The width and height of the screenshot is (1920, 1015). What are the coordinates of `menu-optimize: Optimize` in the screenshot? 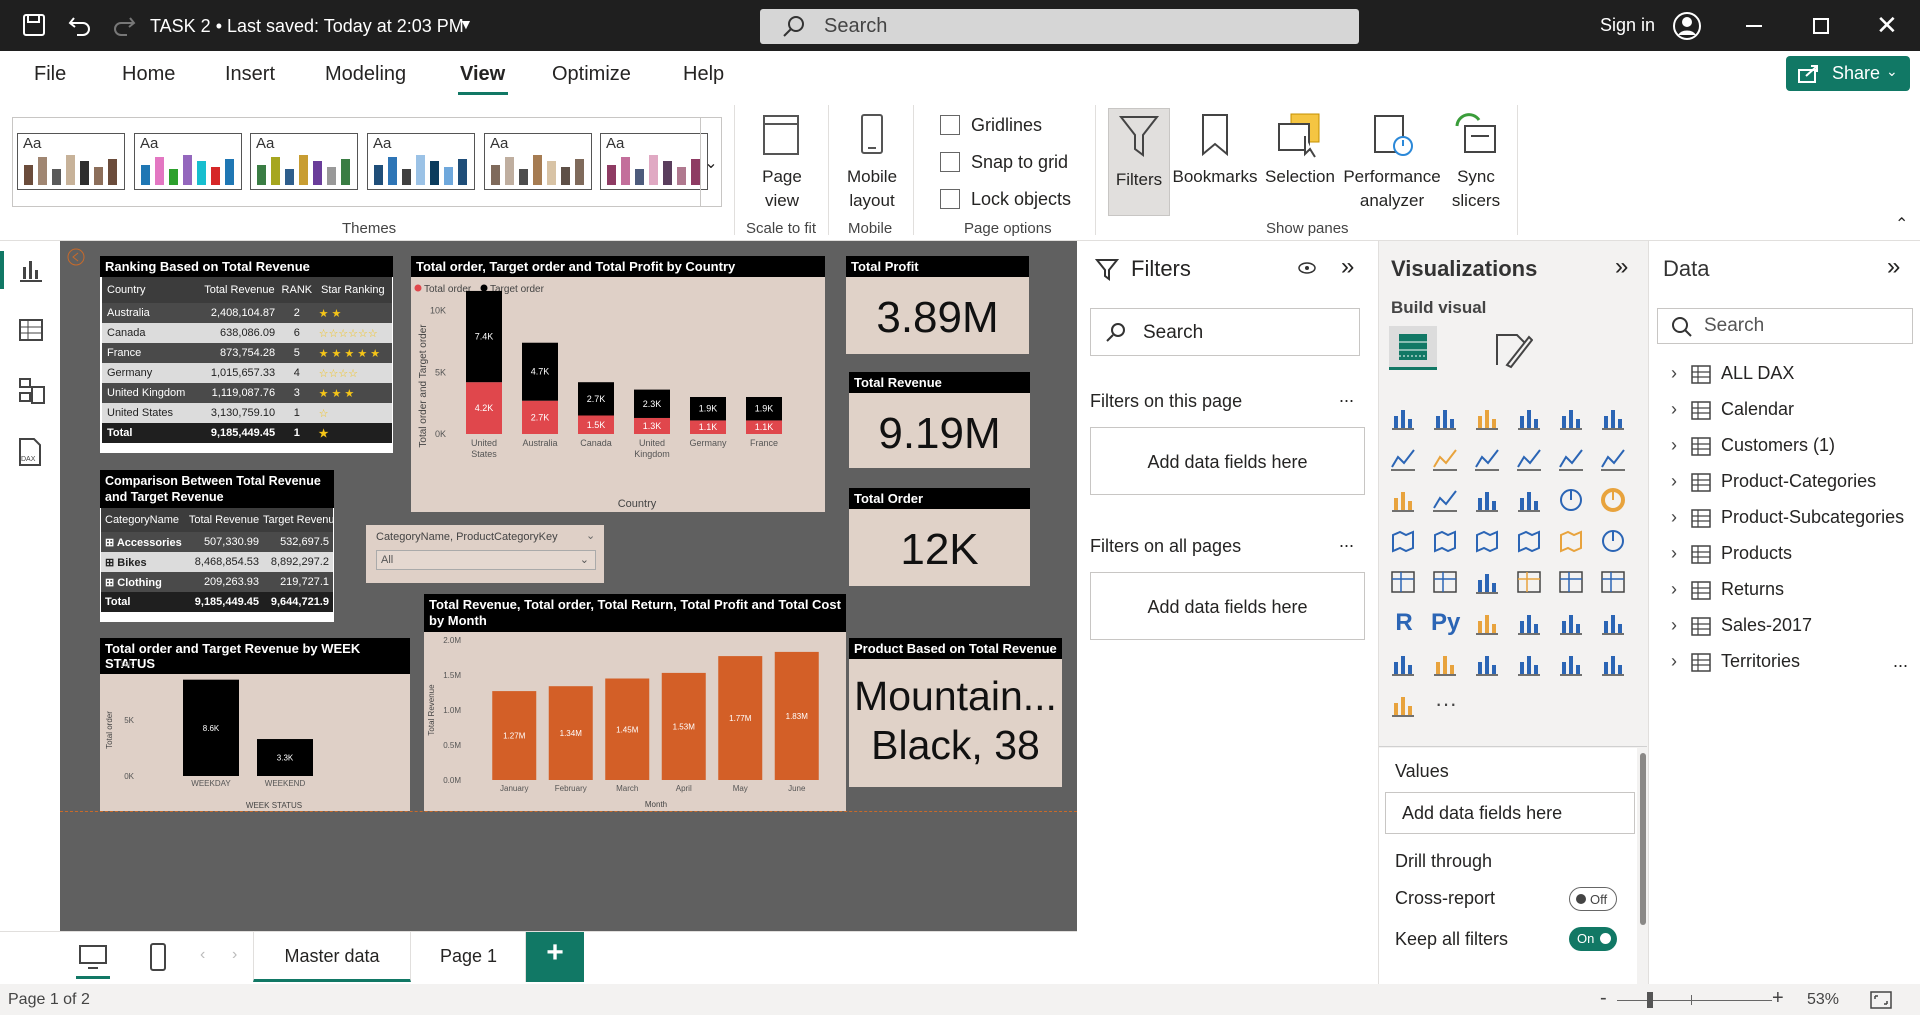 It's located at (591, 74).